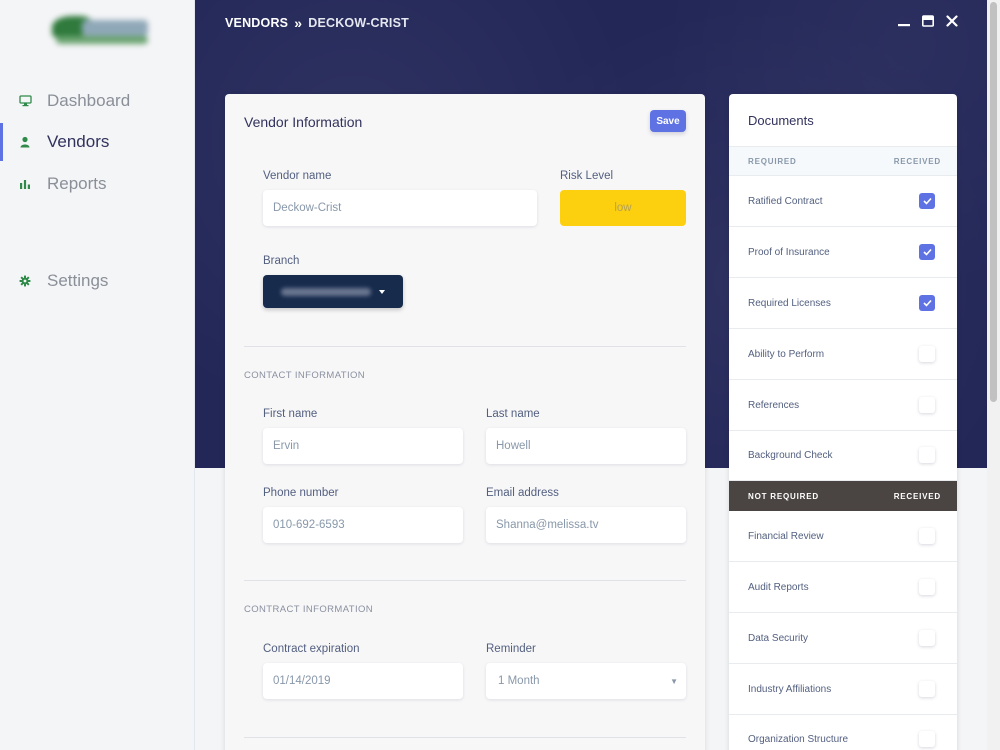  Describe the element at coordinates (843, 252) in the screenshot. I see `document-row: Proof of Insurance` at that location.